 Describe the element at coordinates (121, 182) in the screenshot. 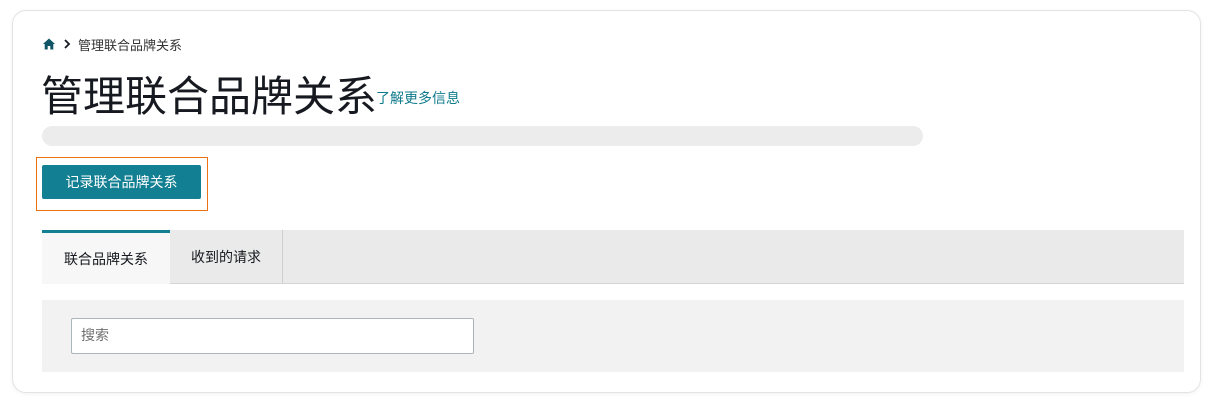

I see `record-cobrand-button: 记录联合品牌关系` at that location.